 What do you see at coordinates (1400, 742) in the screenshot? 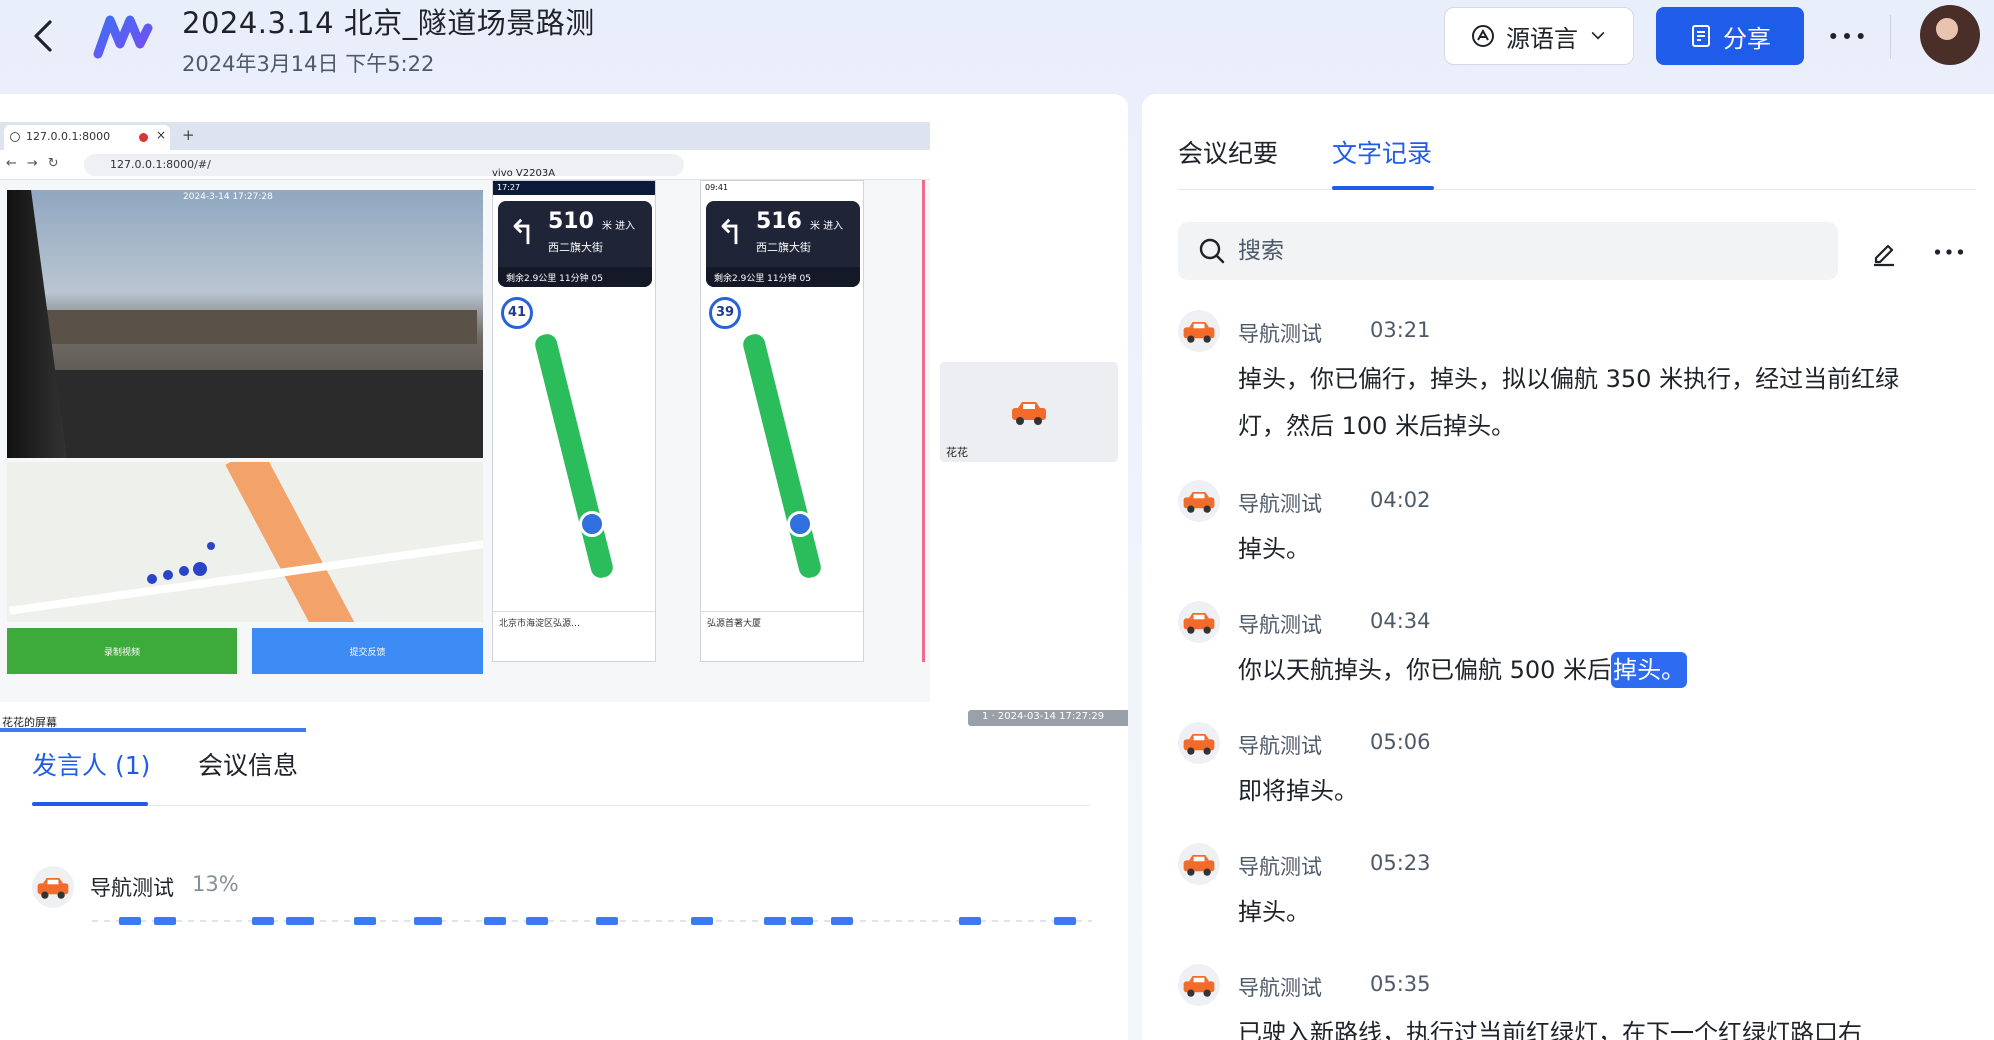
I see `entry-time: 05:06` at bounding box center [1400, 742].